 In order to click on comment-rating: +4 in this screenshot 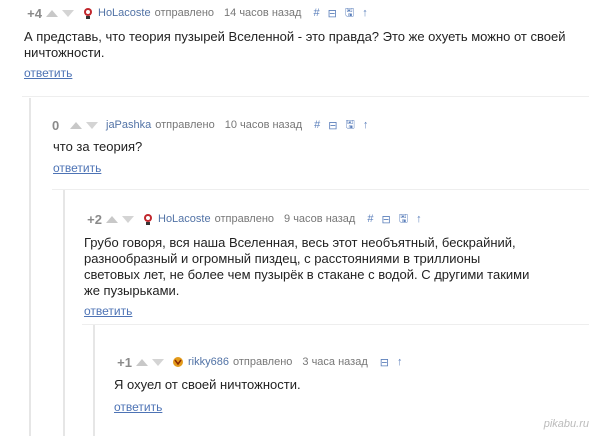, I will do `click(34, 13)`.